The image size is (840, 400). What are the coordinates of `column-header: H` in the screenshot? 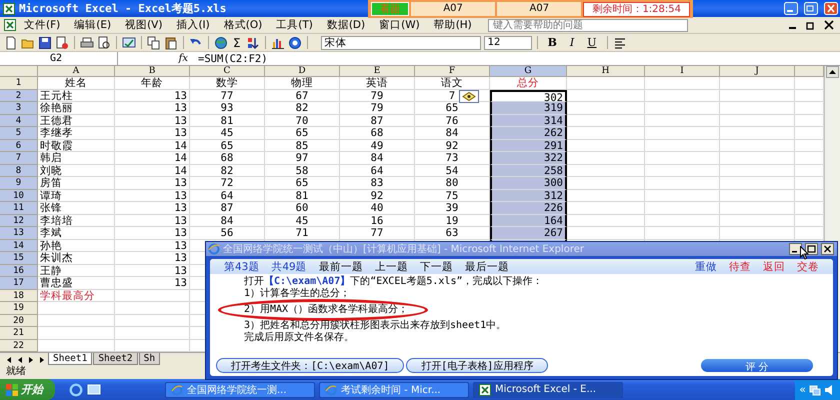 It's located at (606, 71).